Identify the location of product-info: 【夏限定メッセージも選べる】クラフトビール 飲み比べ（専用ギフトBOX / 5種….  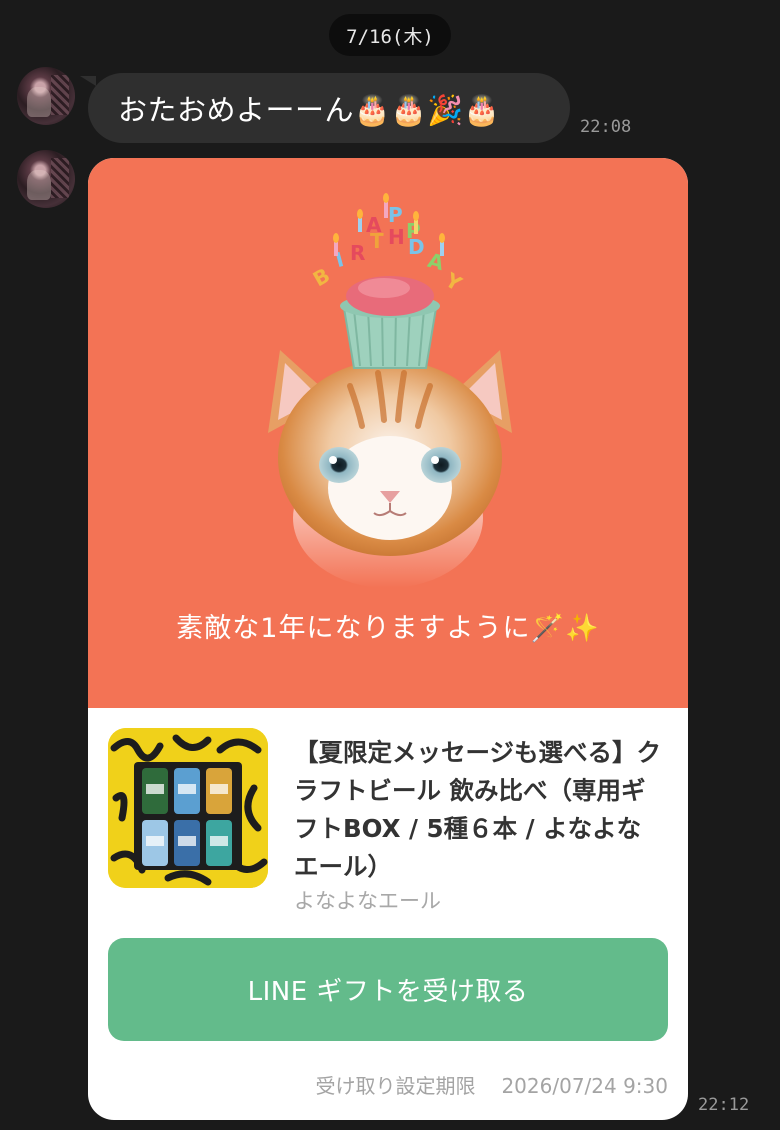
(388, 820).